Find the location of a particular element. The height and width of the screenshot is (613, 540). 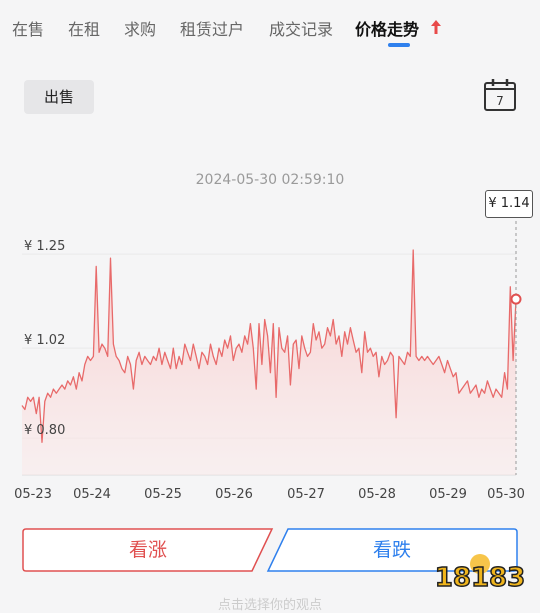

x-tick-label: 05-27 is located at coordinates (306, 494).